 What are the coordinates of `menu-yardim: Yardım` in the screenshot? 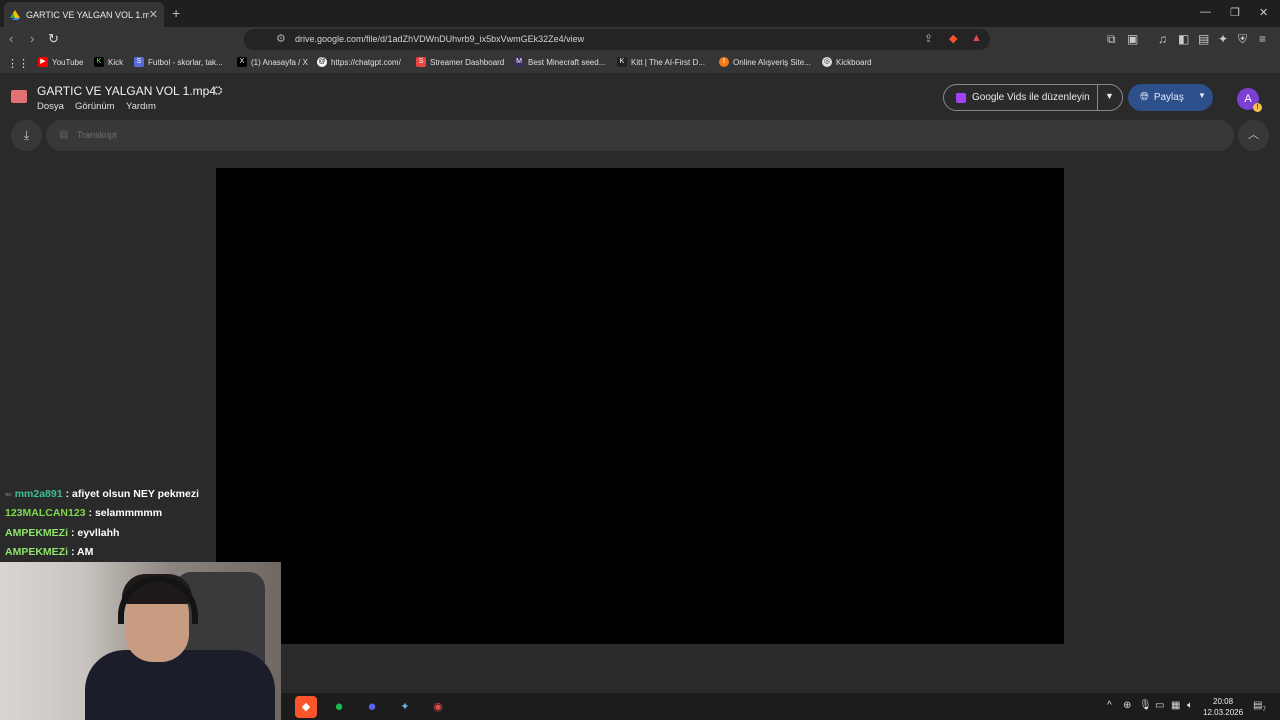 It's located at (141, 106).